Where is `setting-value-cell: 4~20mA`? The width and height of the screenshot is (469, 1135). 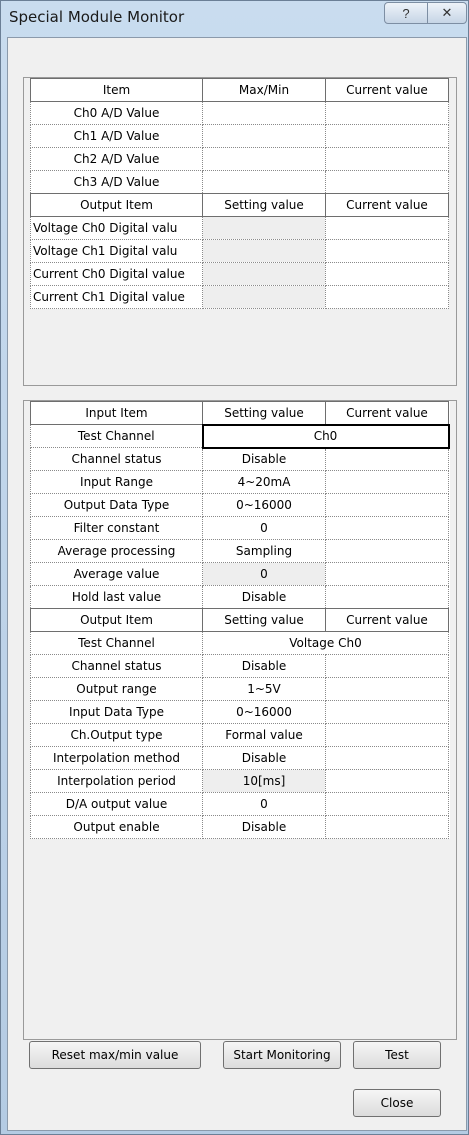
setting-value-cell: 4~20mA is located at coordinates (264, 482).